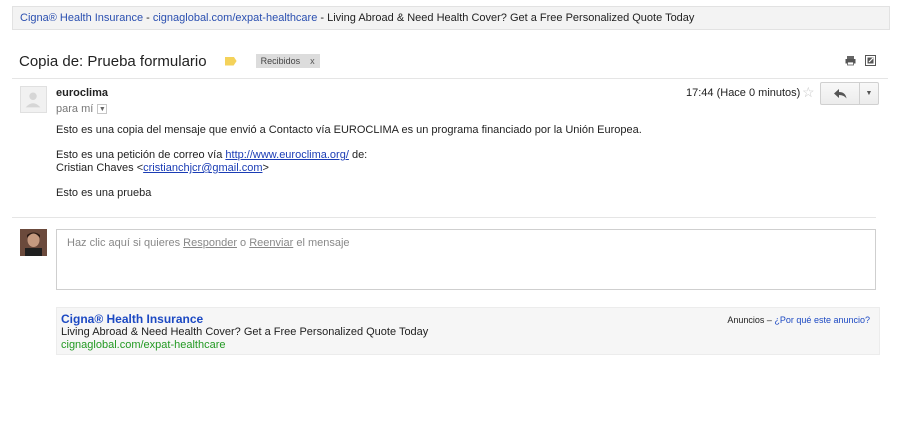  What do you see at coordinates (850, 60) in the screenshot?
I see `print-icon` at bounding box center [850, 60].